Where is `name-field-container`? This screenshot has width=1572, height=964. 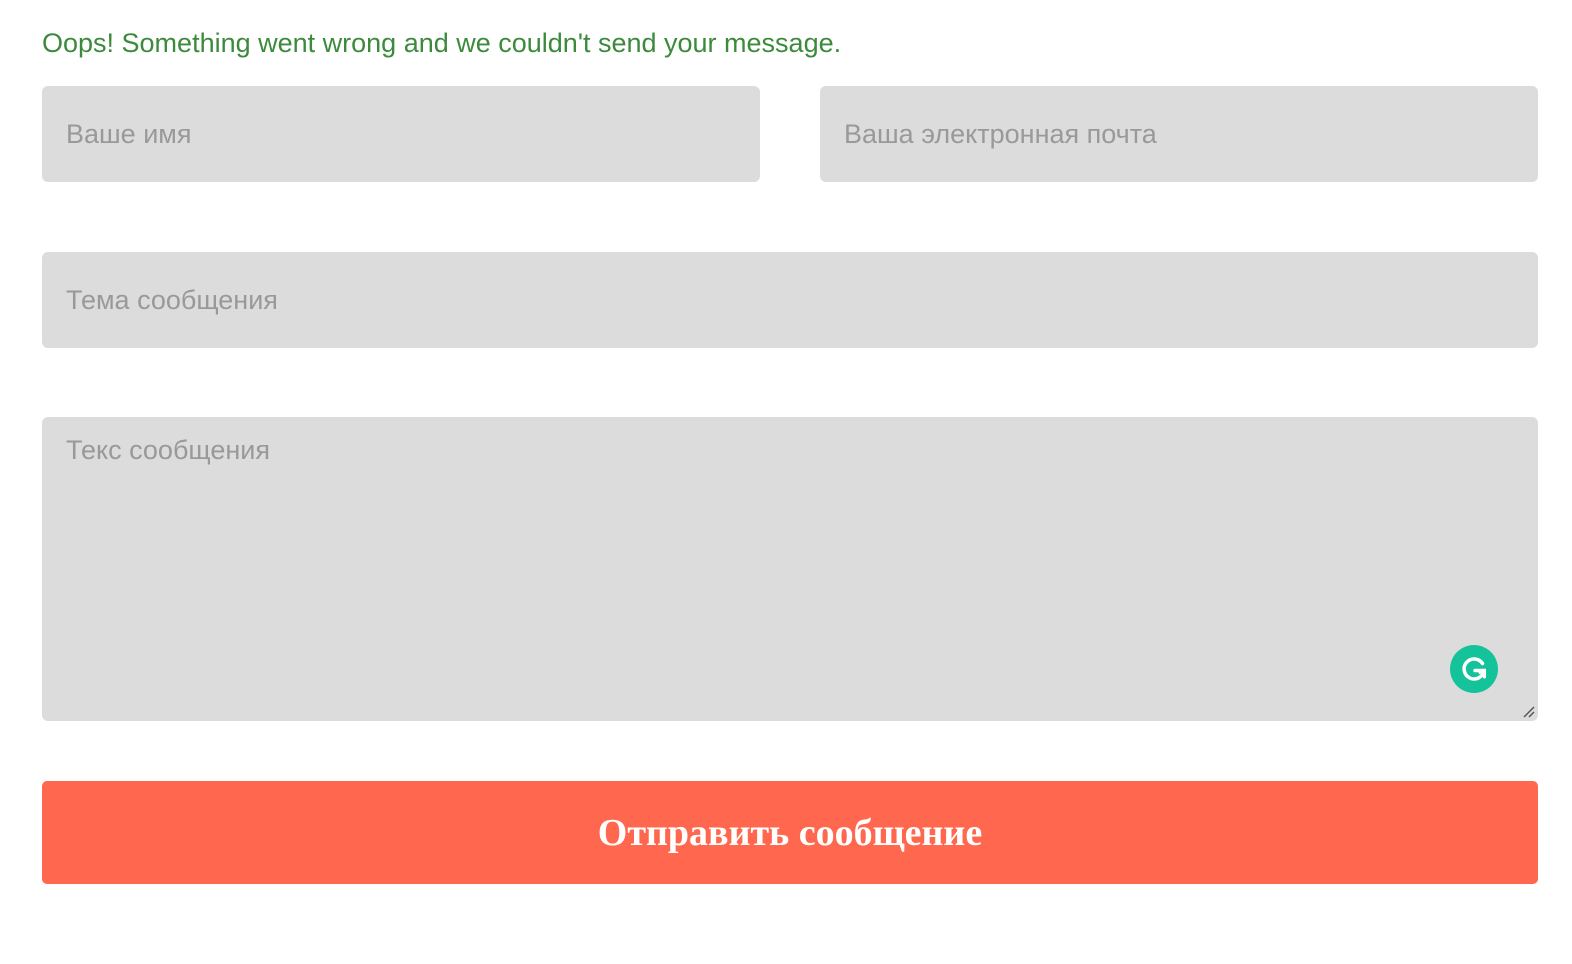 name-field-container is located at coordinates (401, 134).